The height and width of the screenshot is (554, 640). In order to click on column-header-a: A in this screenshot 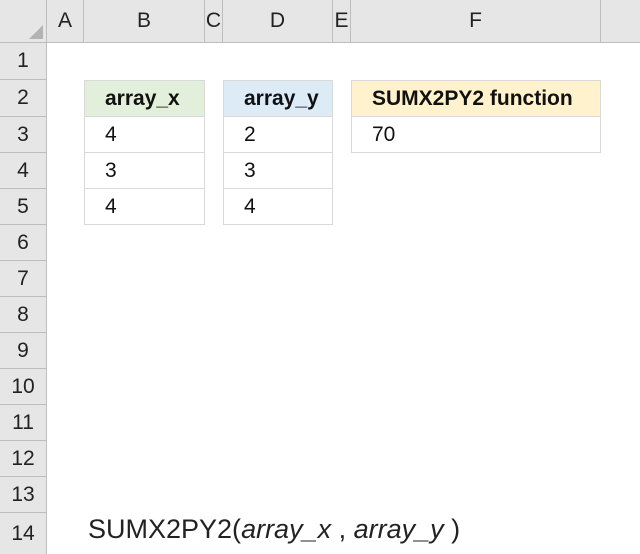, I will do `click(65, 21)`.